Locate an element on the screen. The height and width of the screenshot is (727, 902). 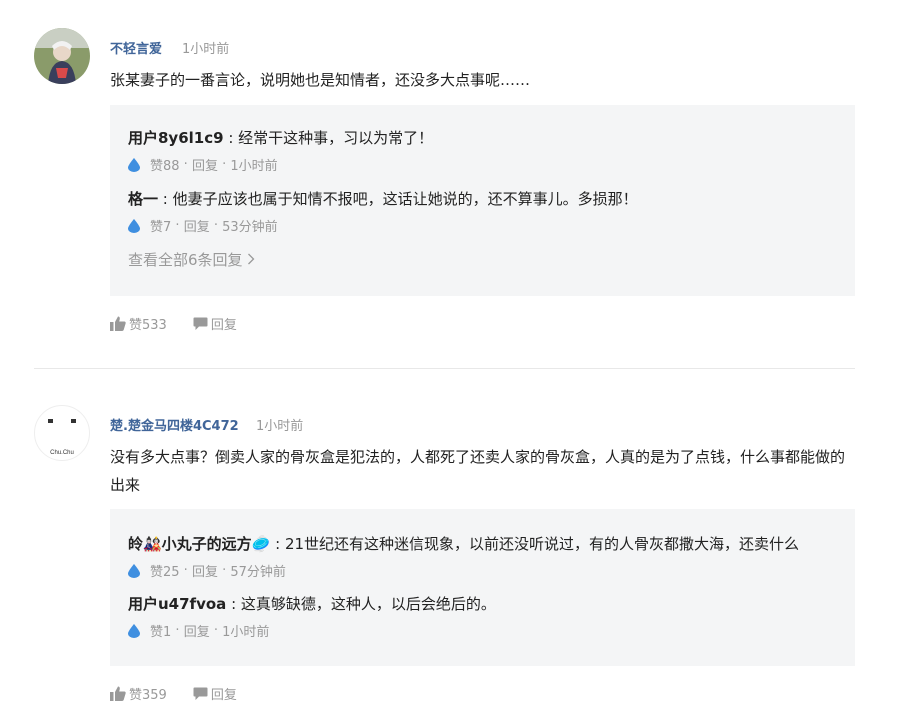
like-button: 赞359 is located at coordinates (138, 693).